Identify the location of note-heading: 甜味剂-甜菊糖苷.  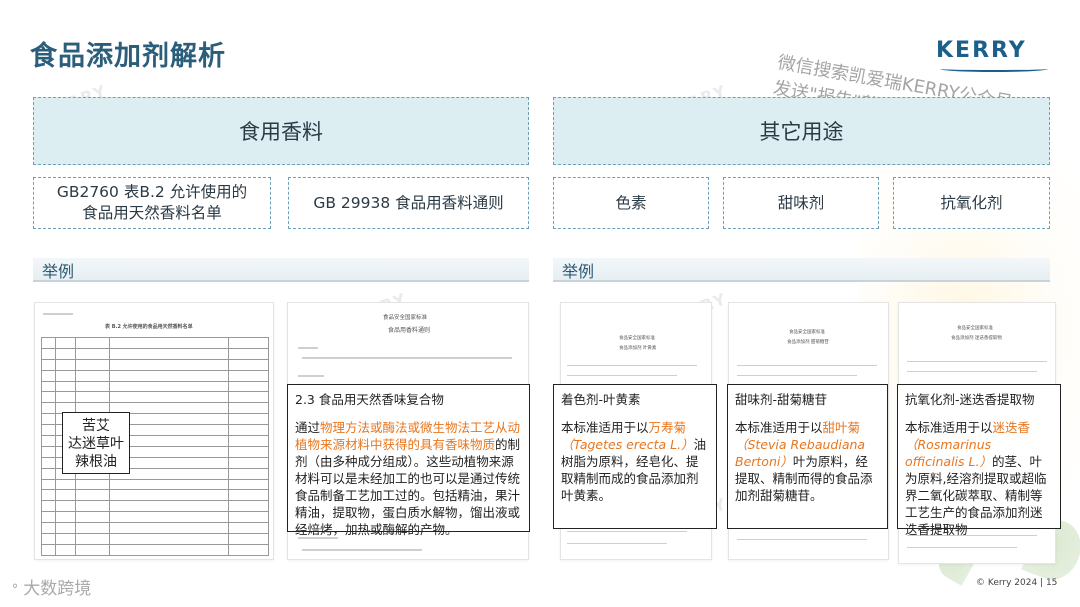
(781, 399).